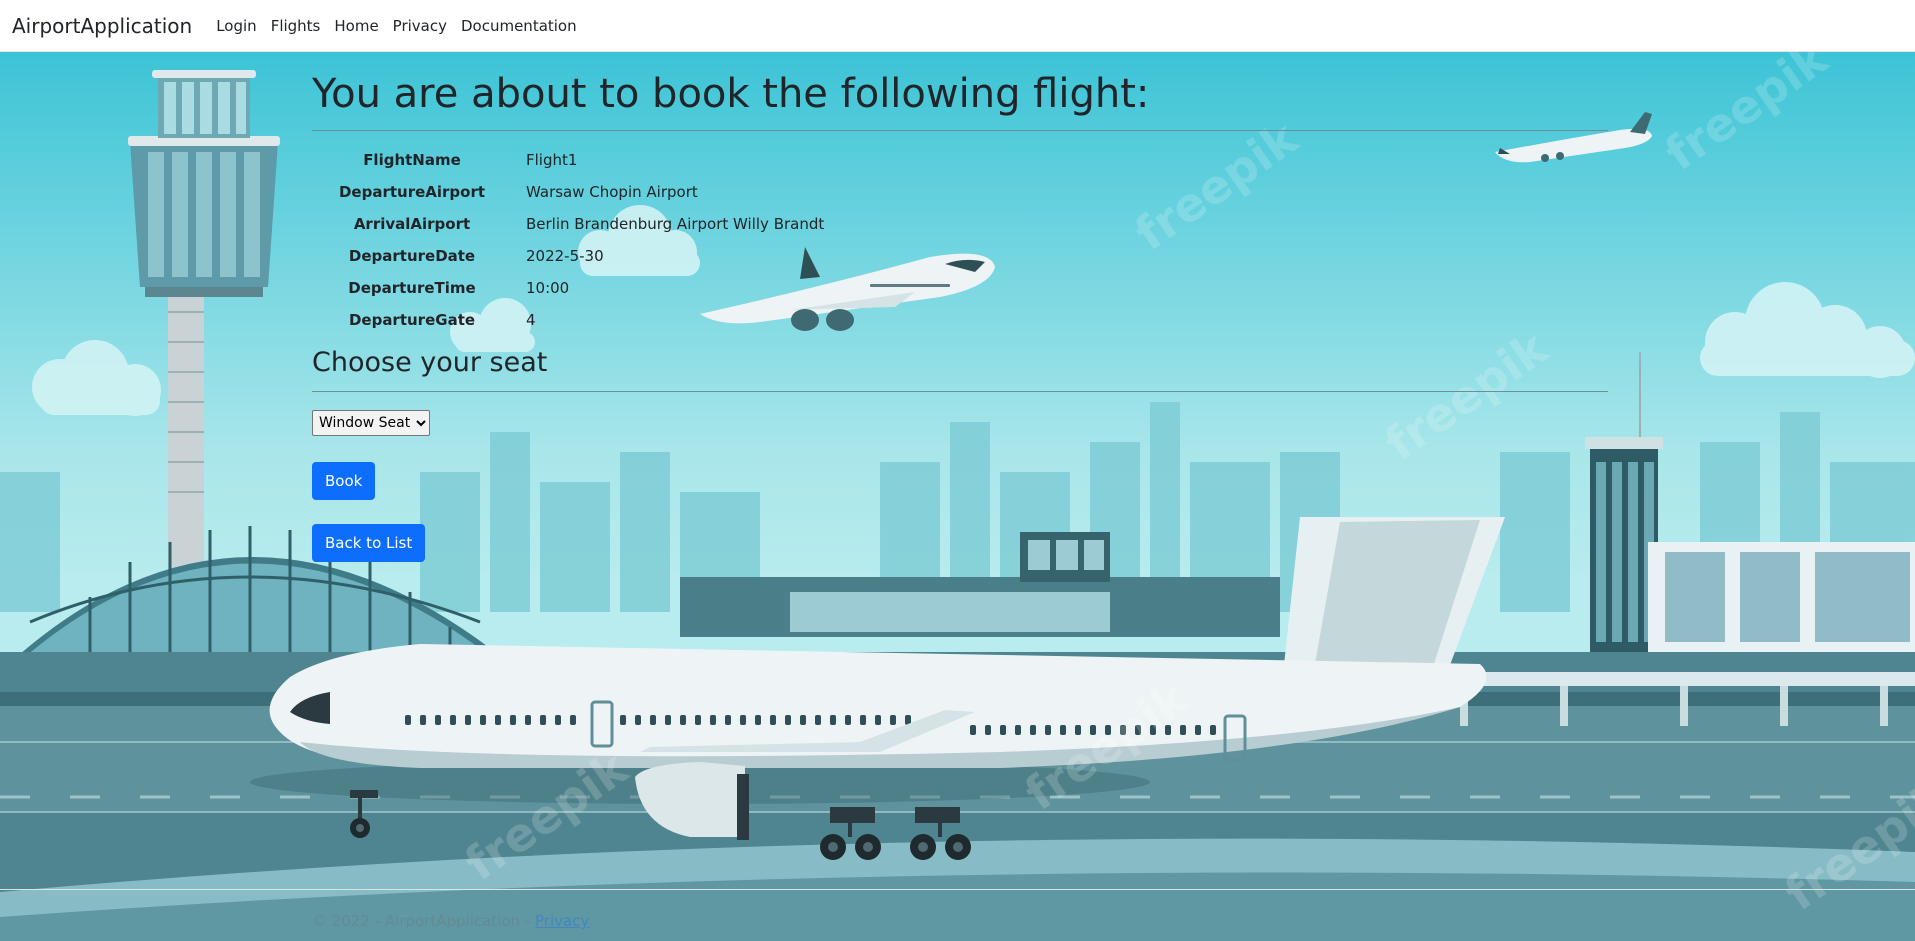  I want to click on detail-label-departure-gate: DepartureGate, so click(412, 320).